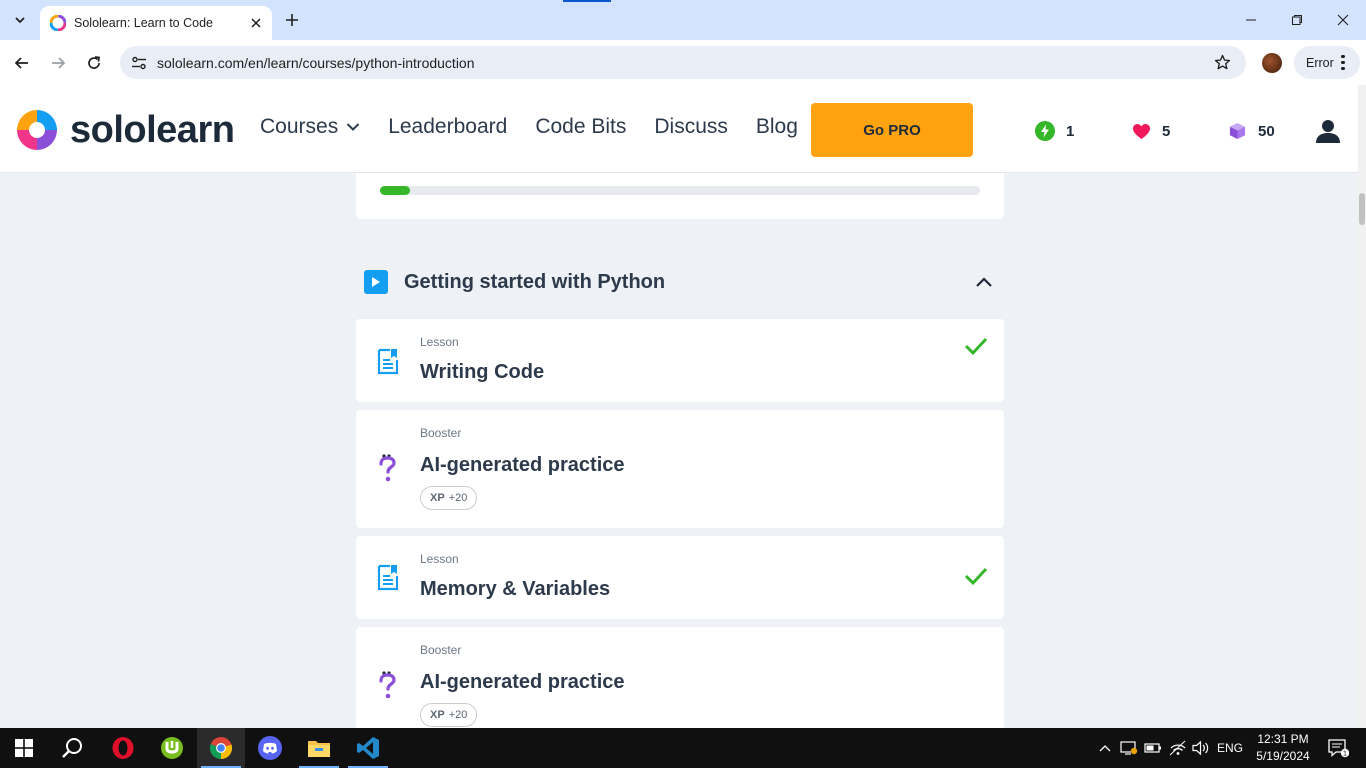  I want to click on discord-icon, so click(270, 748).